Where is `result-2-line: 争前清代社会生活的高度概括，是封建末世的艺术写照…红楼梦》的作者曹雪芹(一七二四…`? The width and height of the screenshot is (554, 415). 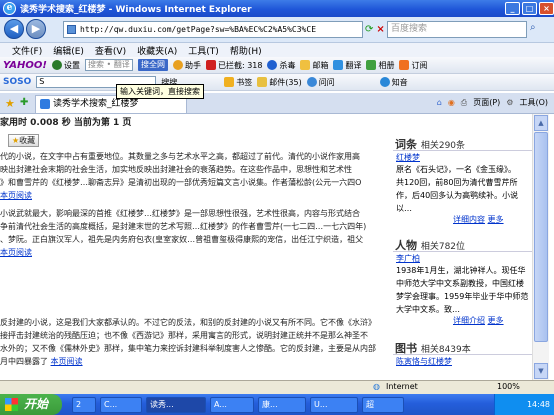 result-2-line: 争前清代社会生活的高度概括，是封建末世的艺术写照…红楼梦》的作者曹雪芹(一七二四… is located at coordinates (183, 226).